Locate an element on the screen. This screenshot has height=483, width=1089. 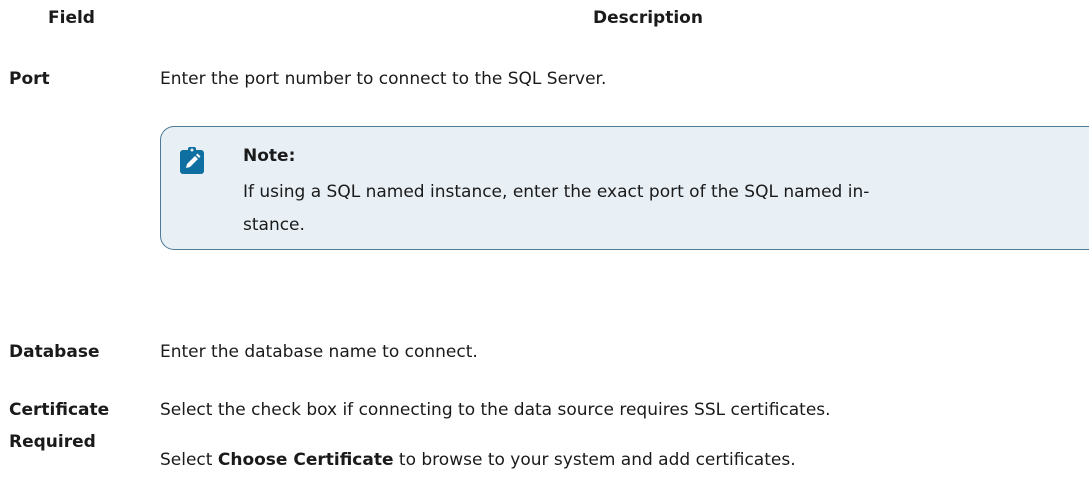
field-certificate-line-2: Required is located at coordinates (52, 442).